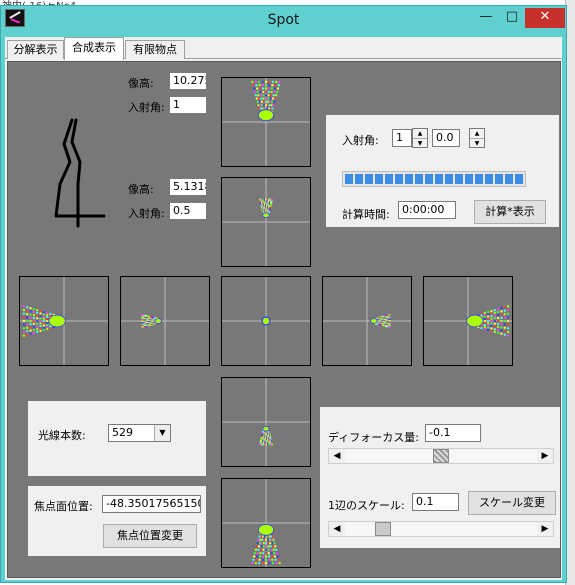 The image size is (575, 585). What do you see at coordinates (373, 437) in the screenshot?
I see `defocus-label: ディフォーカス量:` at bounding box center [373, 437].